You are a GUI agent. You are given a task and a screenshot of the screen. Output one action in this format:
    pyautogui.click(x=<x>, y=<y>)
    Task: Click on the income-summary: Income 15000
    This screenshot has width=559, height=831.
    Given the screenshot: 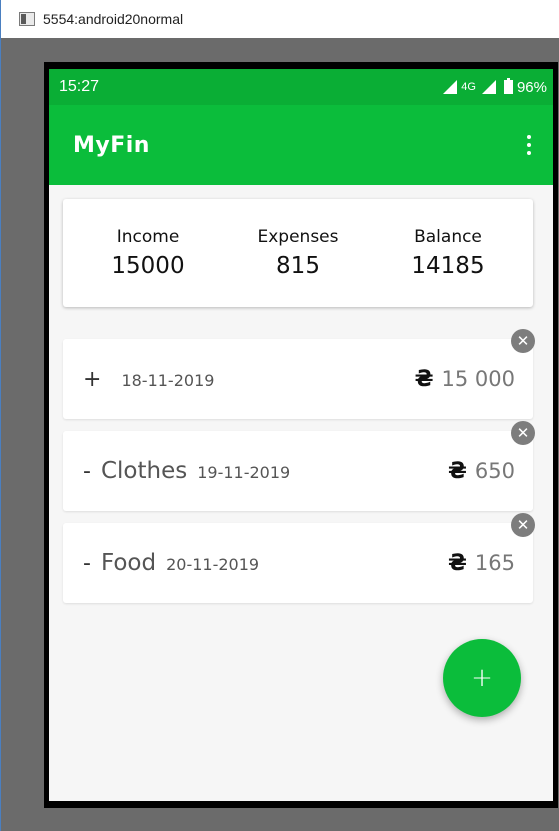 What is the action you would take?
    pyautogui.click(x=148, y=253)
    